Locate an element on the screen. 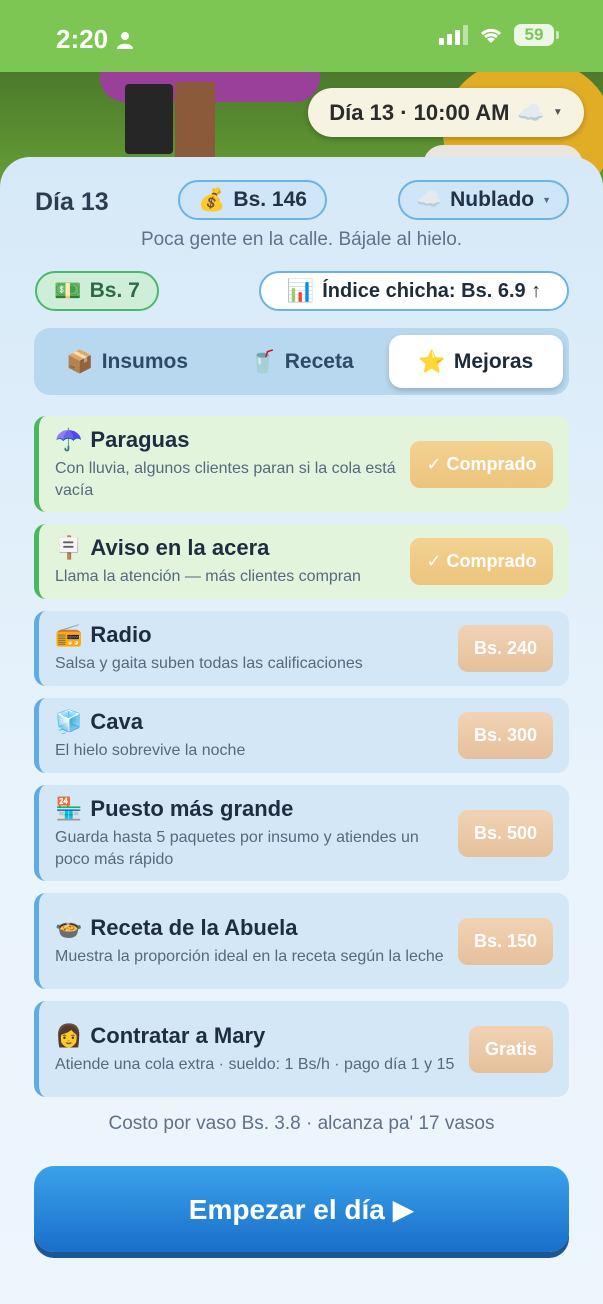 This screenshot has width=603, height=1304. buy-button: Bs. 300 is located at coordinates (505, 735).